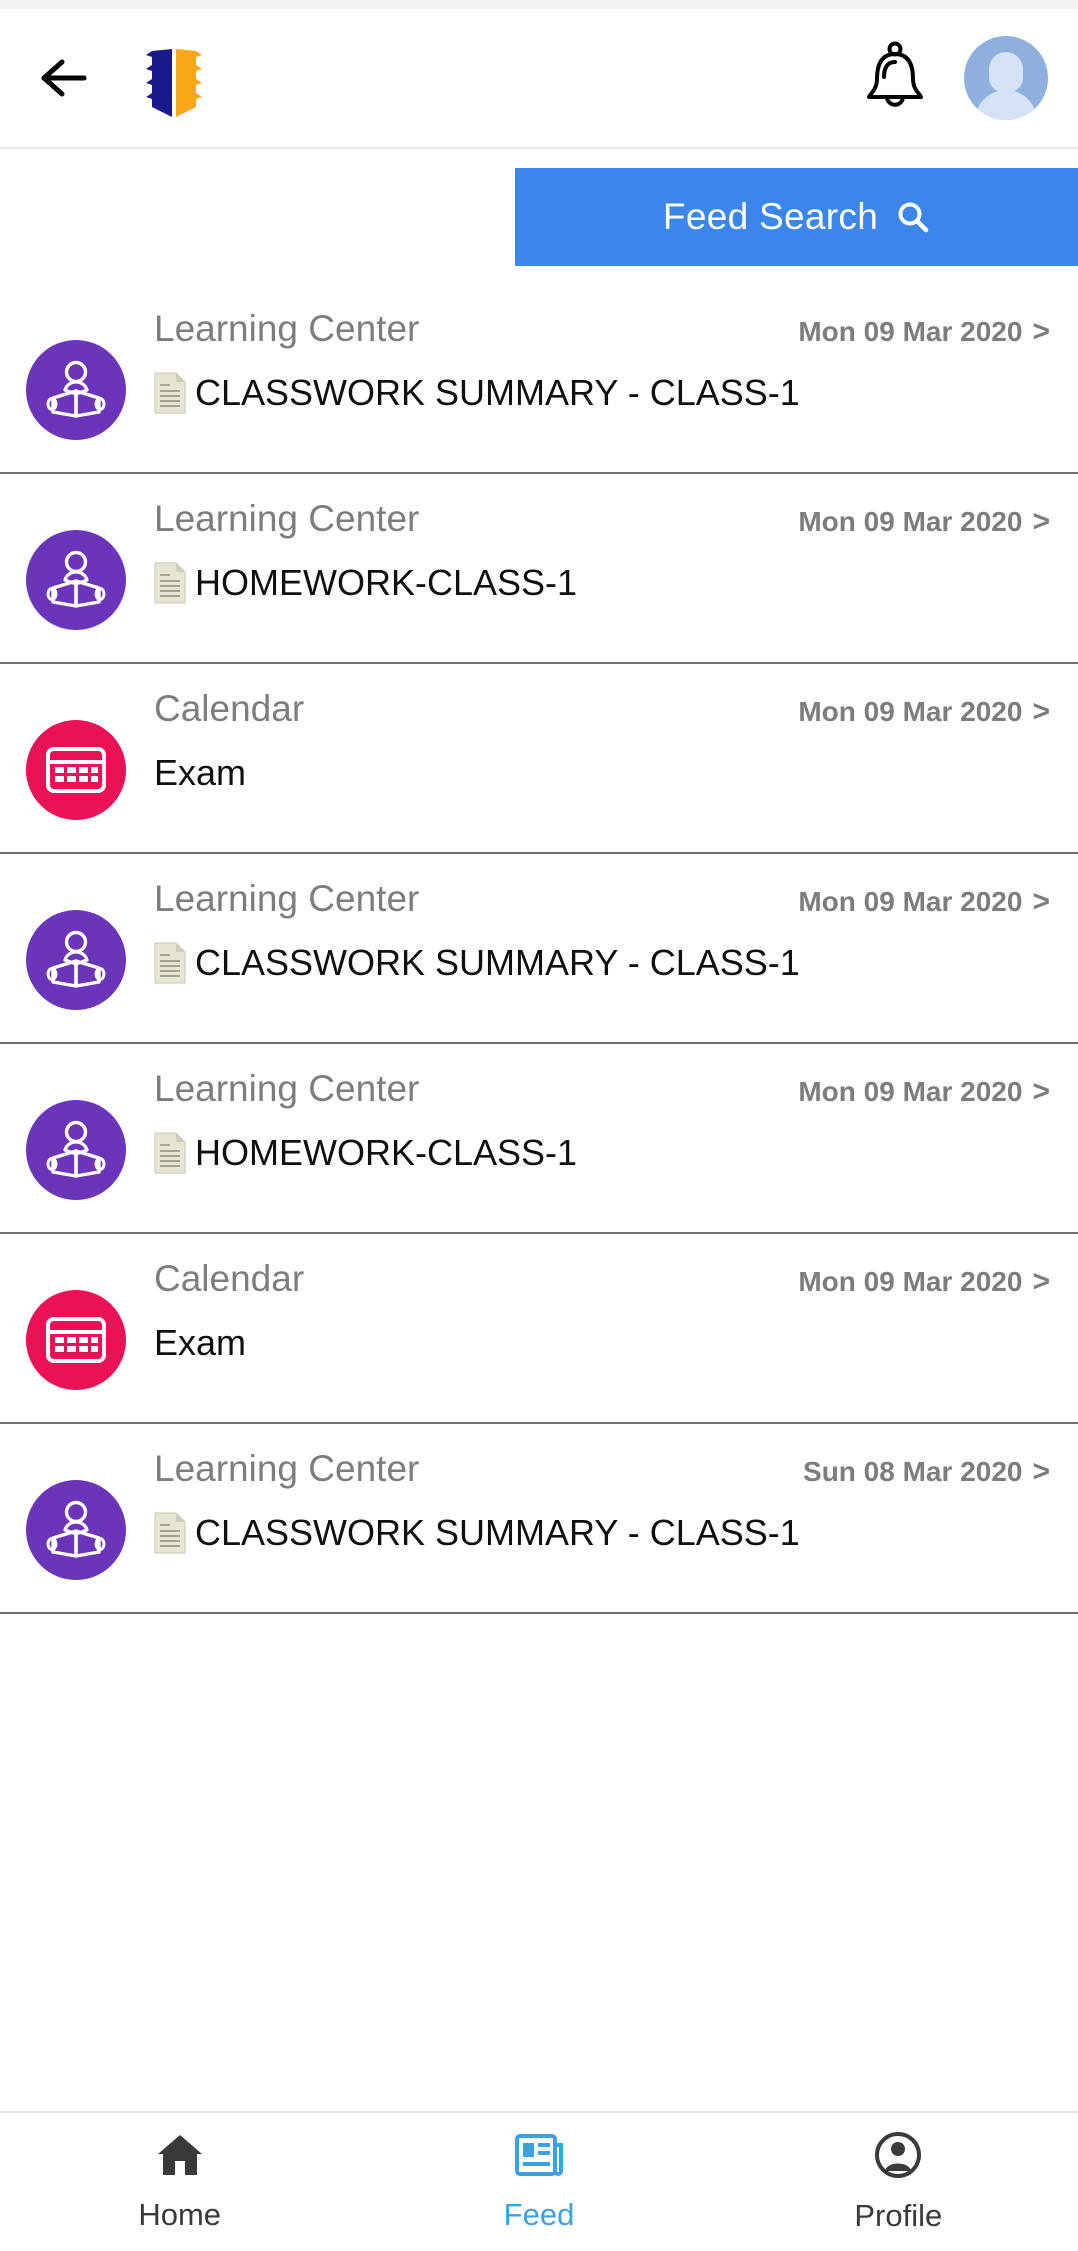 This screenshot has height=2251, width=1078. Describe the element at coordinates (1006, 78) in the screenshot. I see `avatar` at that location.